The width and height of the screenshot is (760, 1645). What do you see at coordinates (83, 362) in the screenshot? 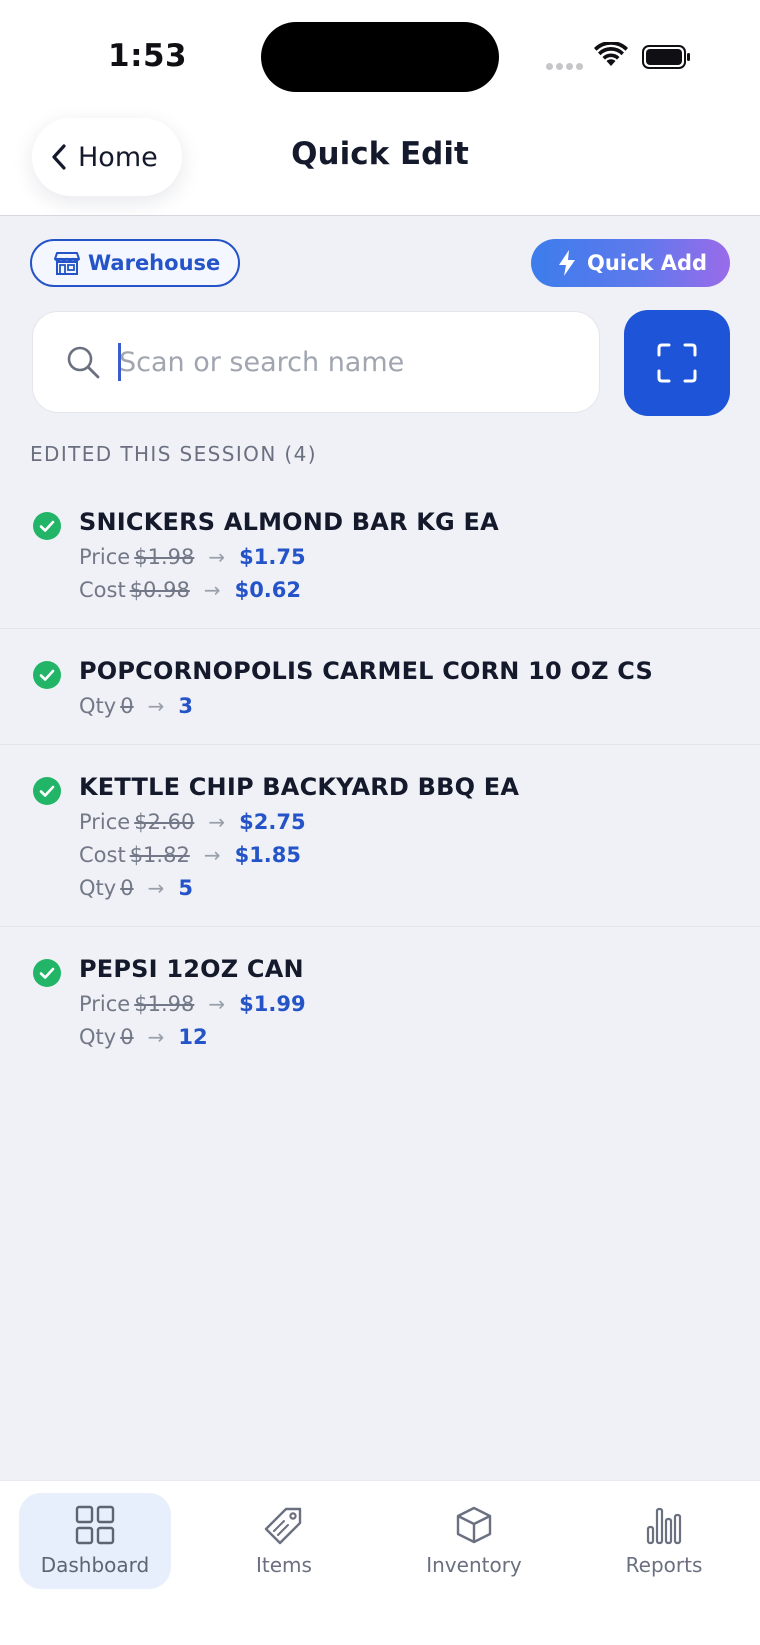
I see `search-icon` at bounding box center [83, 362].